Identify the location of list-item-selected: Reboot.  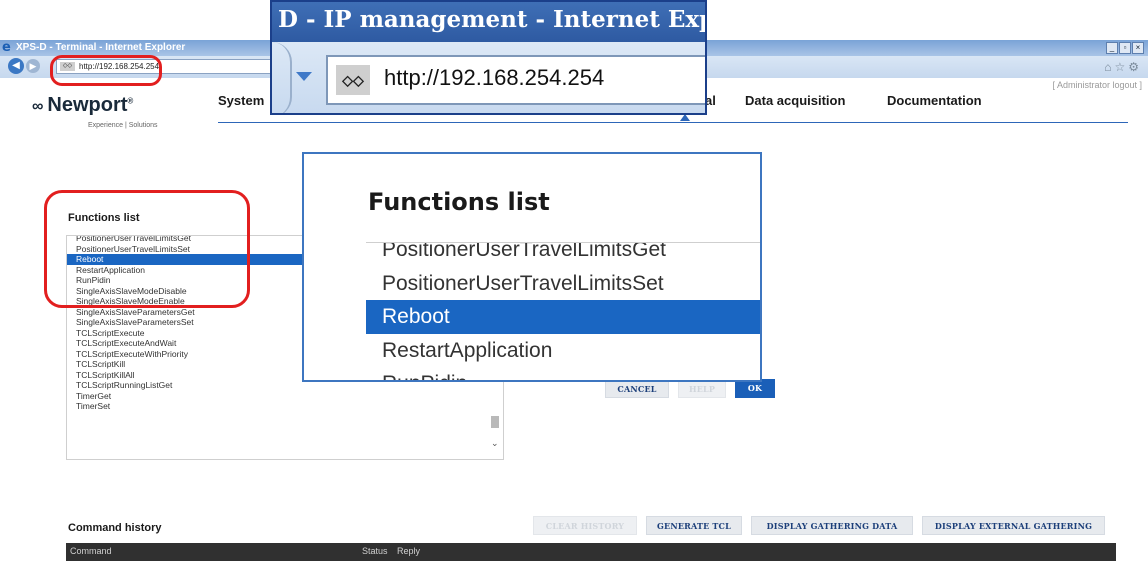
(563, 317).